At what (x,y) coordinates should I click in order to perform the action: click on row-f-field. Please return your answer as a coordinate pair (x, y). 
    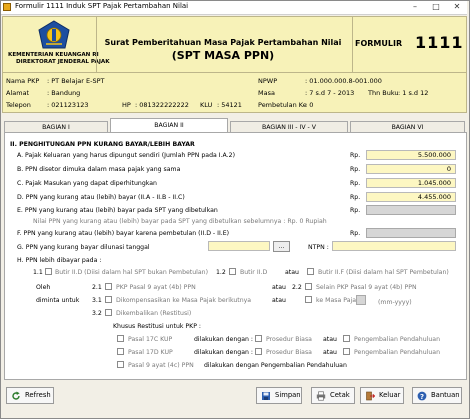
    Looking at the image, I should click on (411, 233).